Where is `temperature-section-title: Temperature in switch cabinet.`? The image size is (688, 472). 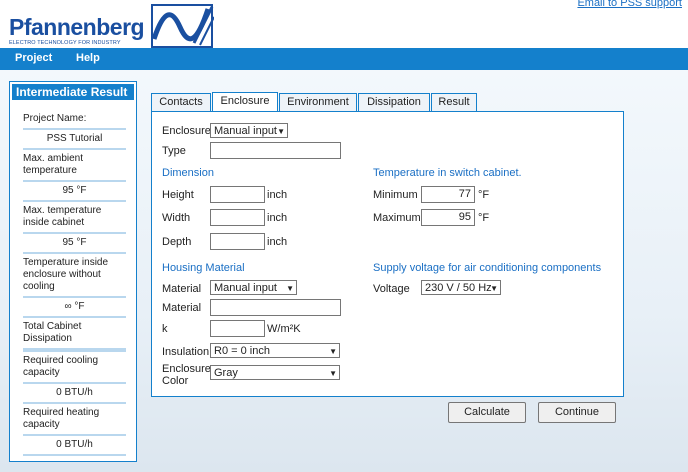
temperature-section-title: Temperature in switch cabinet. is located at coordinates (447, 173).